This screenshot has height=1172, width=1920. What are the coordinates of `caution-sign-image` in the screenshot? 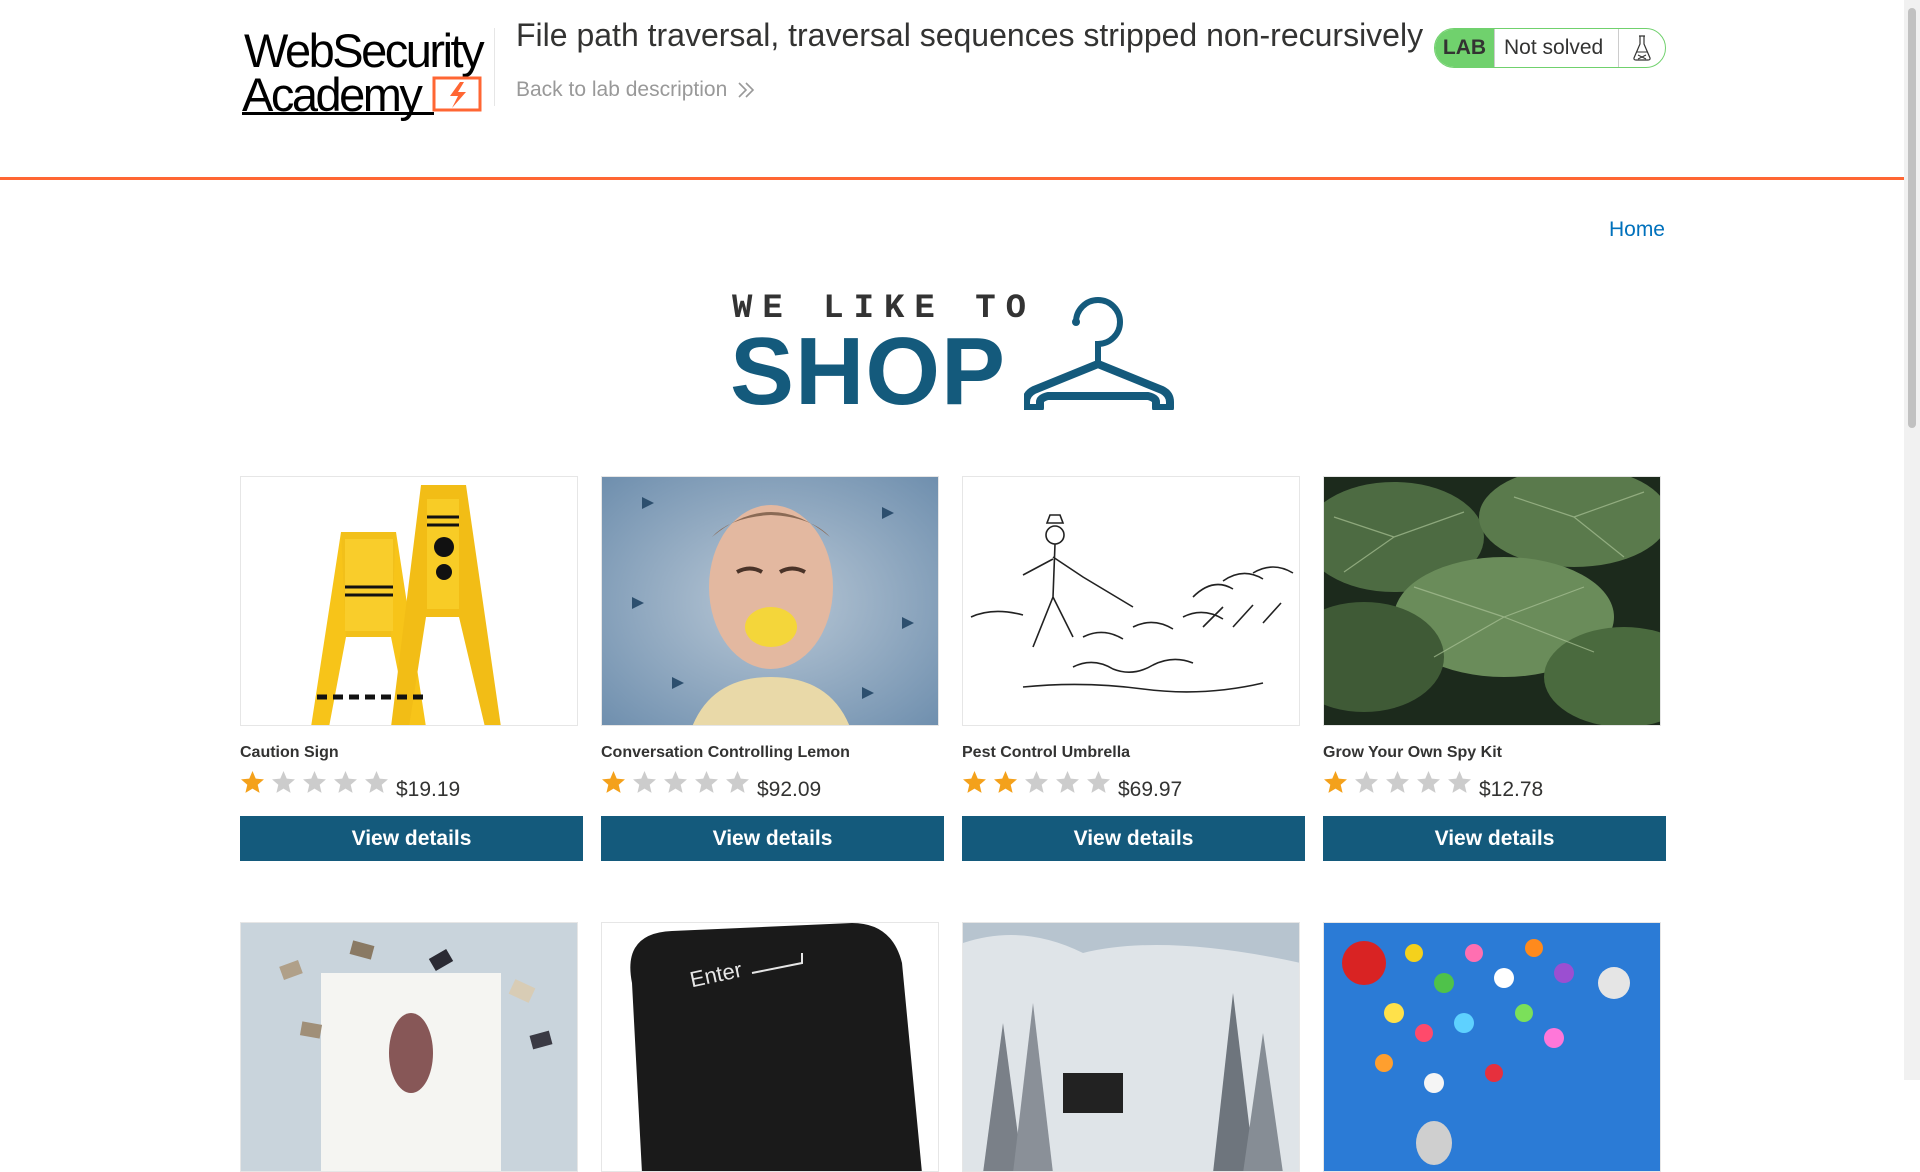 It's located at (409, 601).